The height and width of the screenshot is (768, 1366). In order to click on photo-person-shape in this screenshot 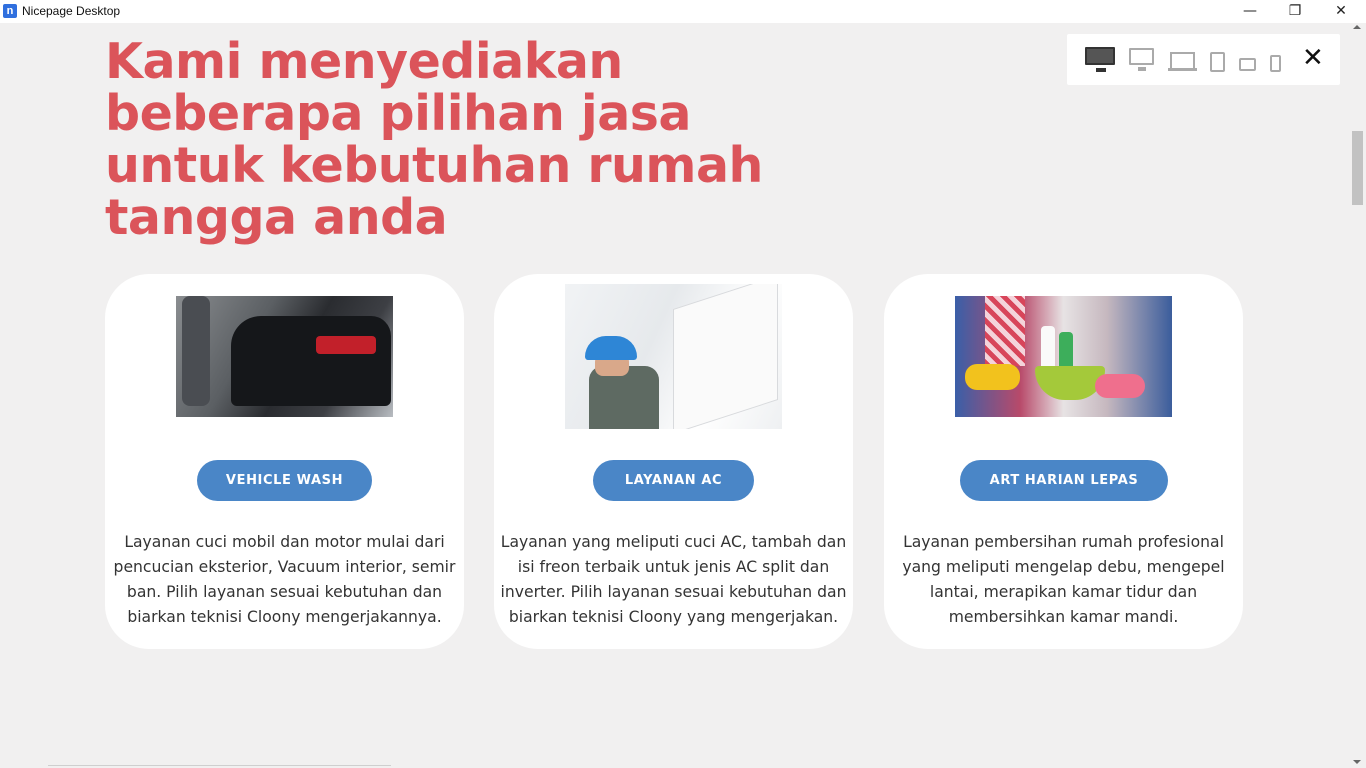, I will do `click(196, 351)`.